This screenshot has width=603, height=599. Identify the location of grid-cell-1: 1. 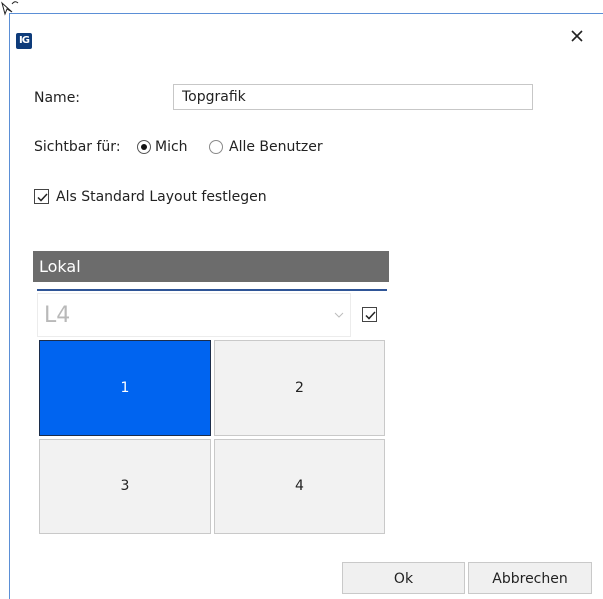
(125, 388).